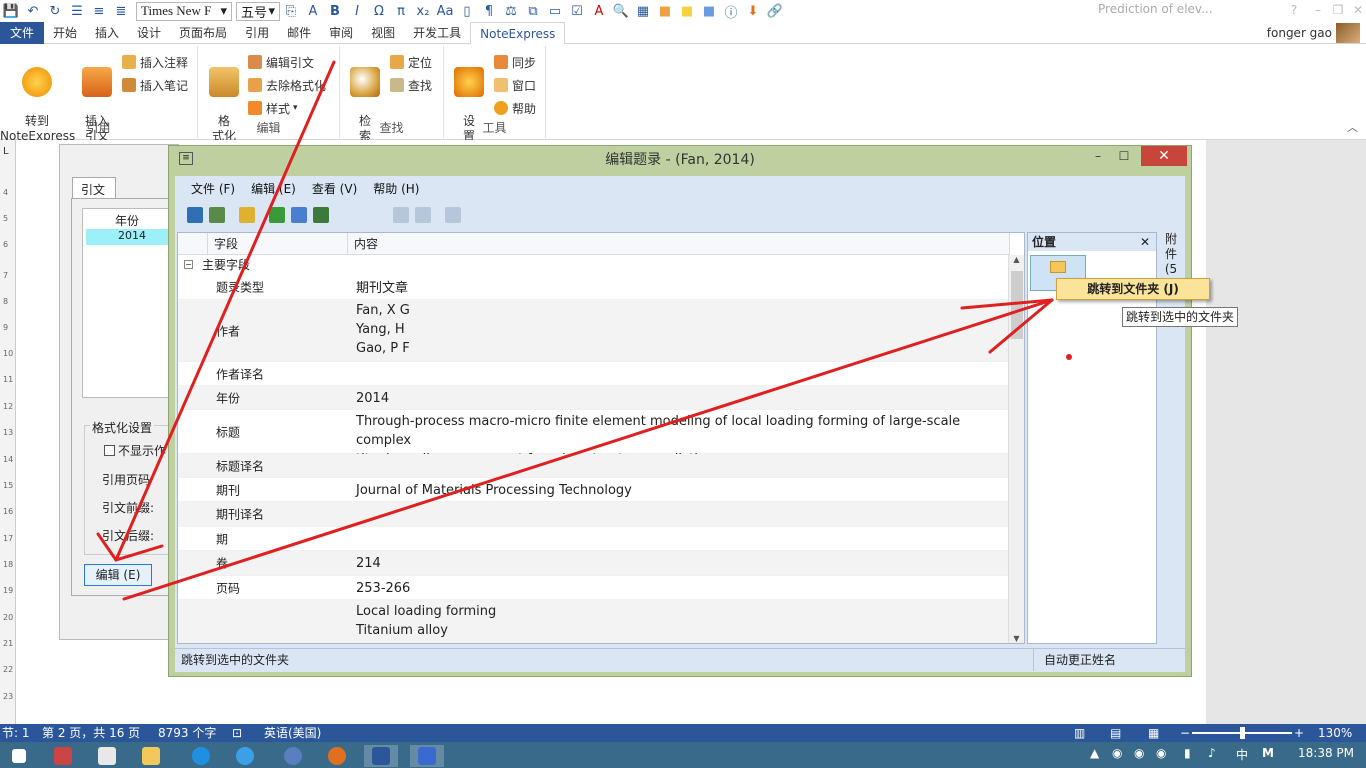 The width and height of the screenshot is (1366, 768). Describe the element at coordinates (753, 11) in the screenshot. I see `download-icon: ⬇` at that location.